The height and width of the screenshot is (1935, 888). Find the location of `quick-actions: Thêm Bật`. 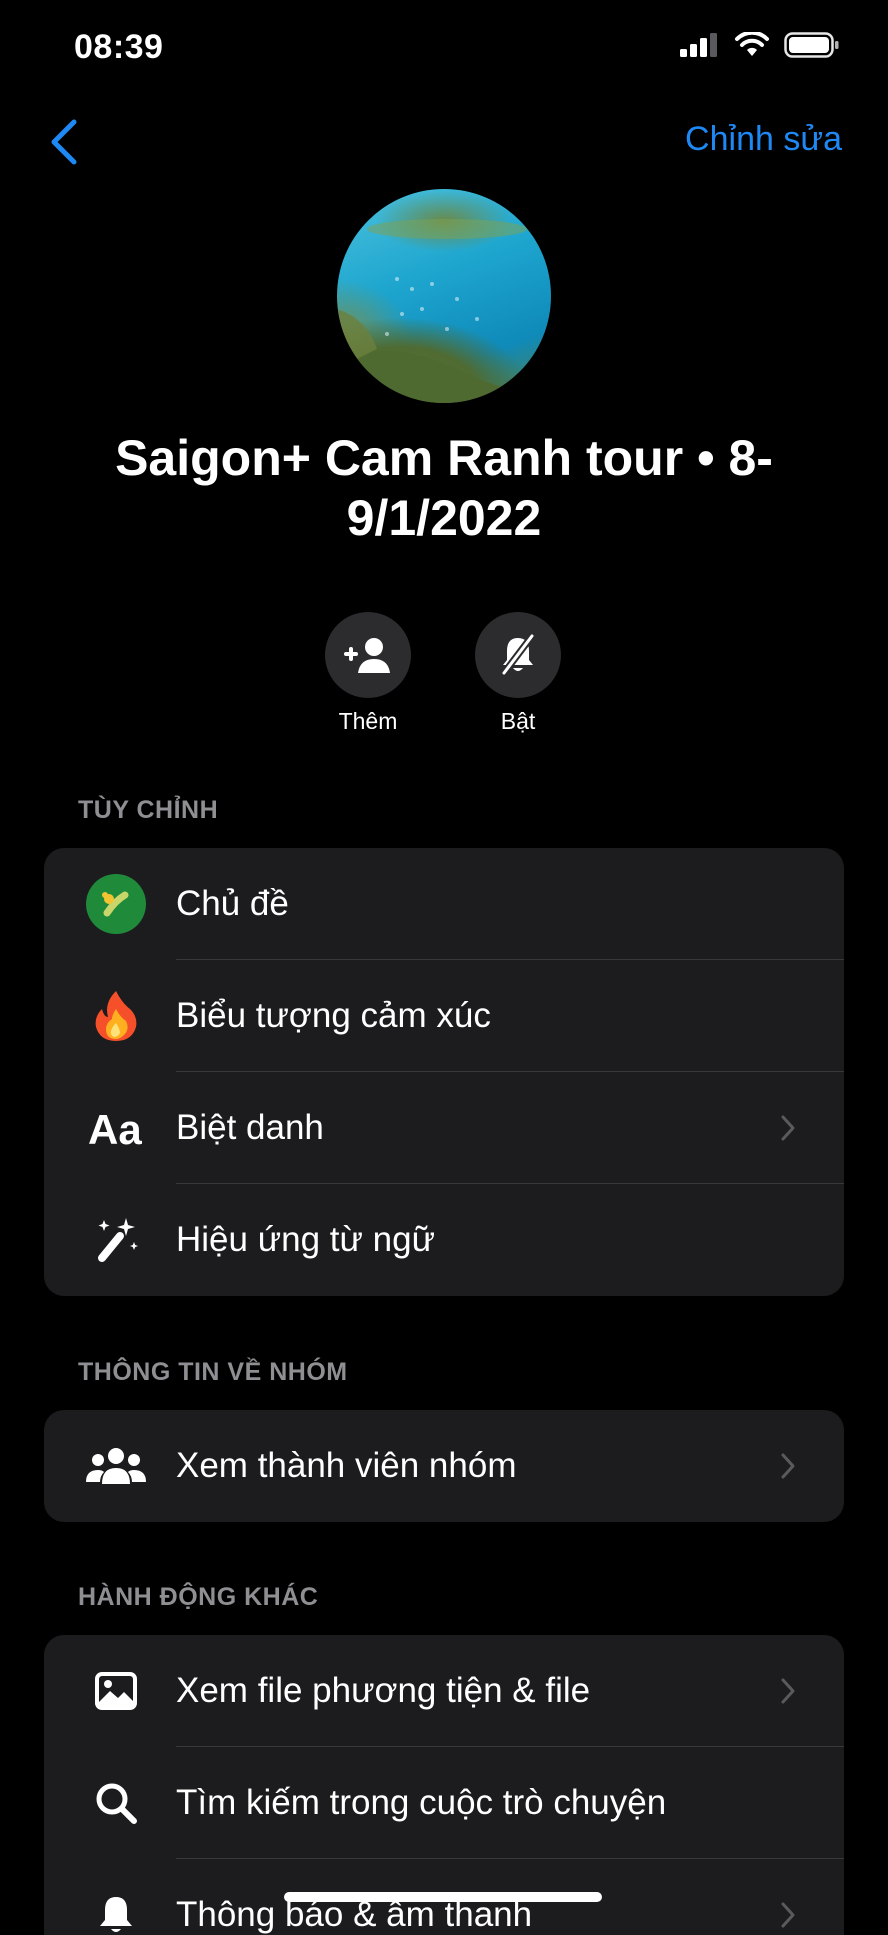

quick-actions: Thêm Bật is located at coordinates (444, 677).